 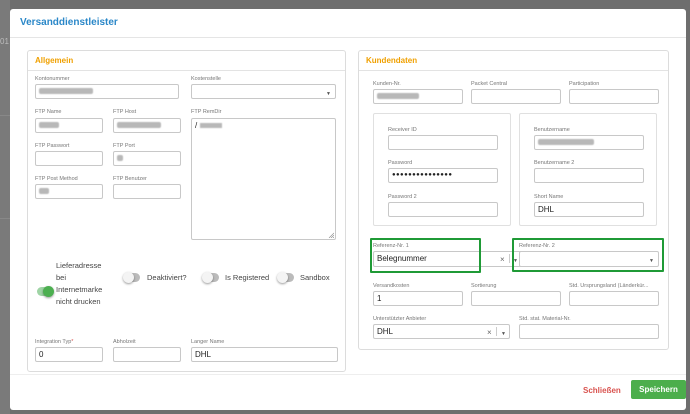 I want to click on material-nr-input, so click(x=589, y=331).